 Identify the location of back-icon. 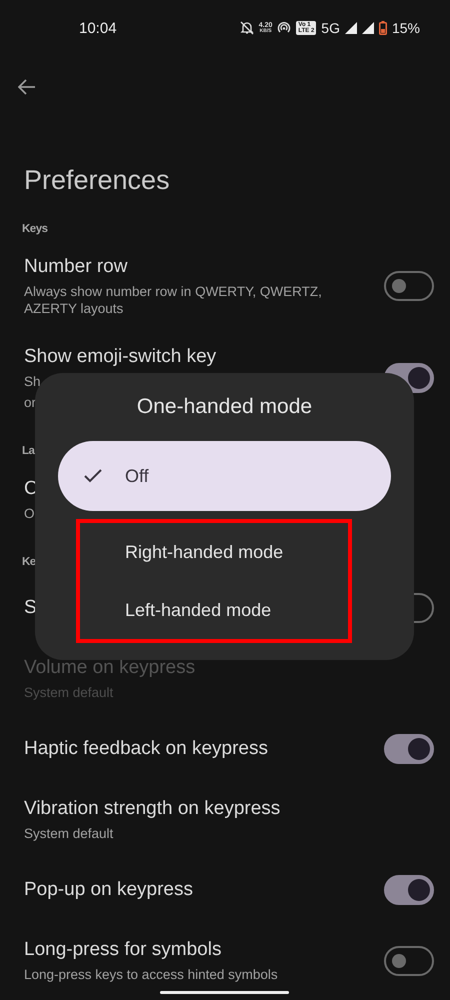
(27, 87).